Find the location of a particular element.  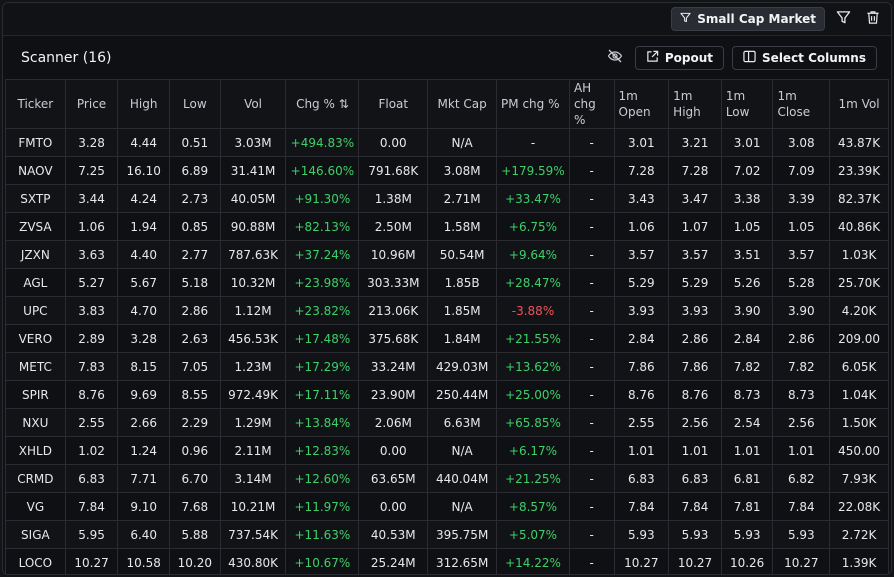

table-cell: +17.48% is located at coordinates (322, 338).